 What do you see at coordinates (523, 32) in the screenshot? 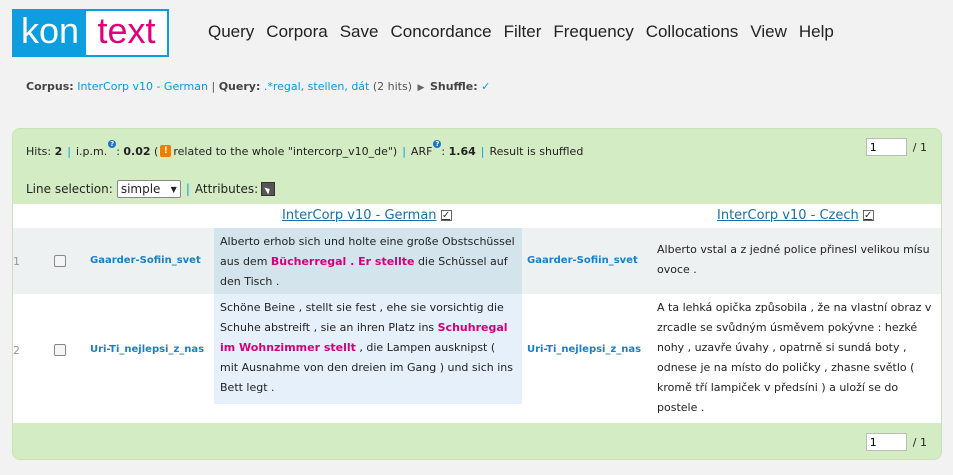
I see `menu-filter: Filter` at bounding box center [523, 32].